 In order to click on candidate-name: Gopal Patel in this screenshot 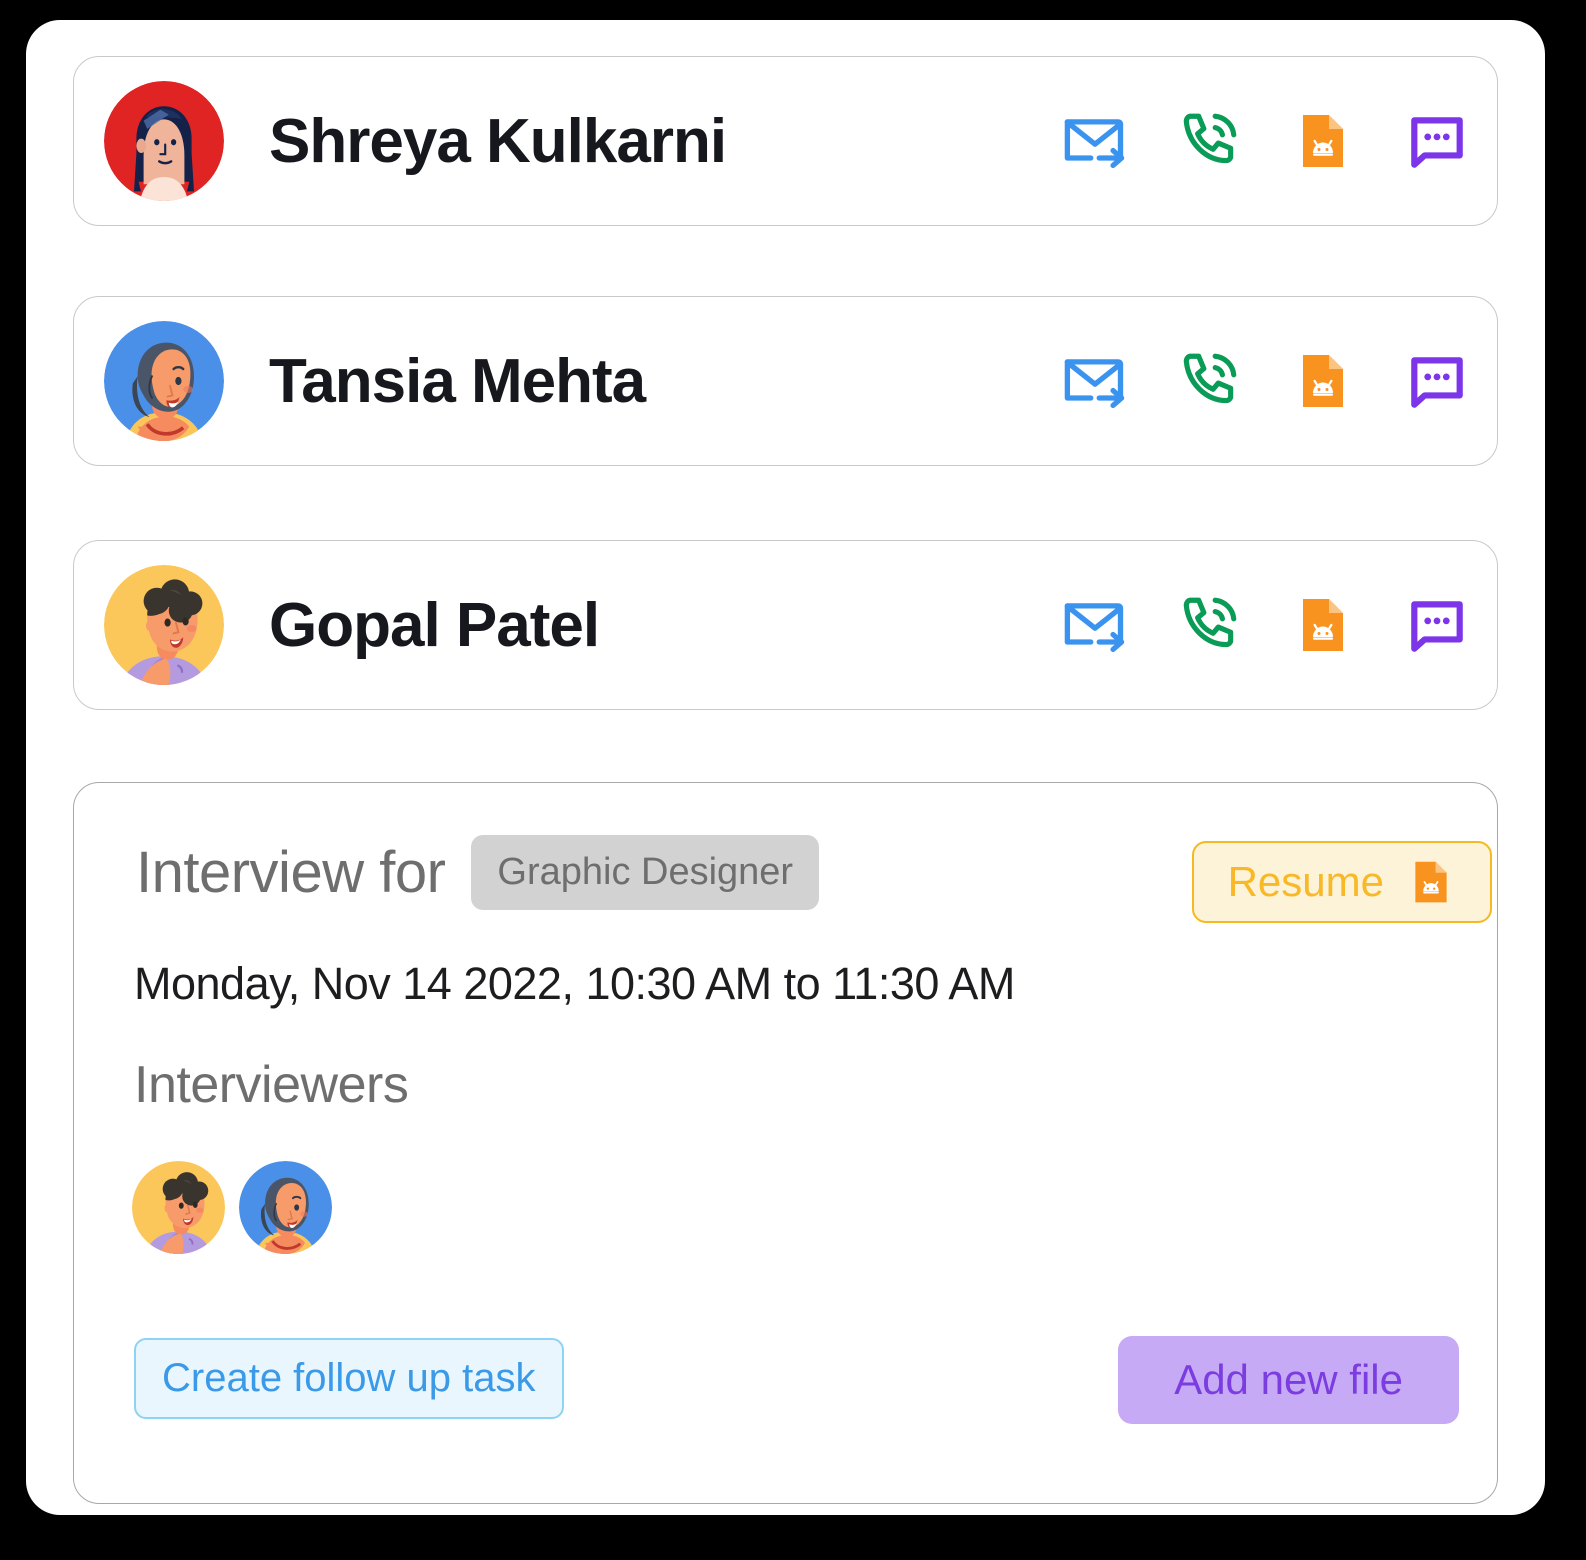, I will do `click(434, 625)`.